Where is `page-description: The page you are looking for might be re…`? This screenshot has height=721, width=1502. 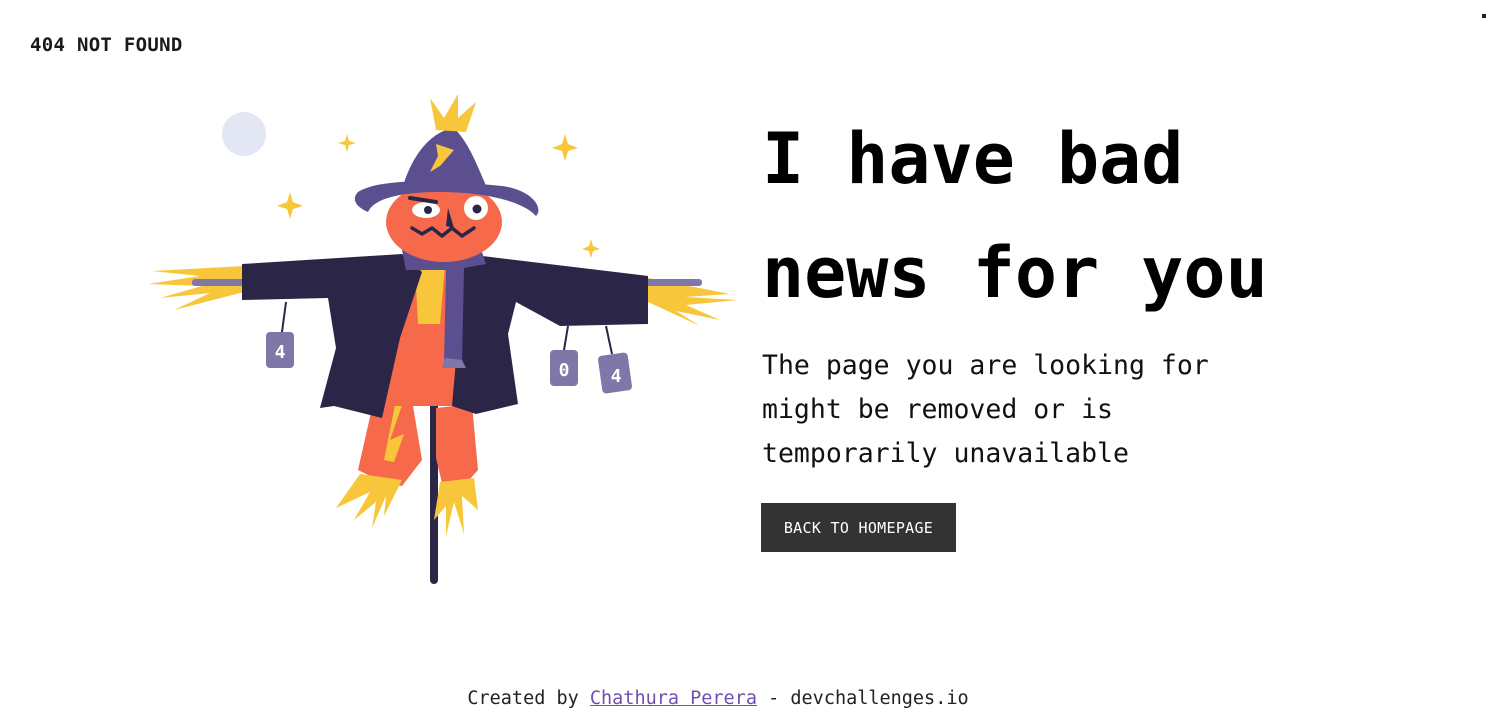
page-description: The page you are looking for might be re… is located at coordinates (1022, 410).